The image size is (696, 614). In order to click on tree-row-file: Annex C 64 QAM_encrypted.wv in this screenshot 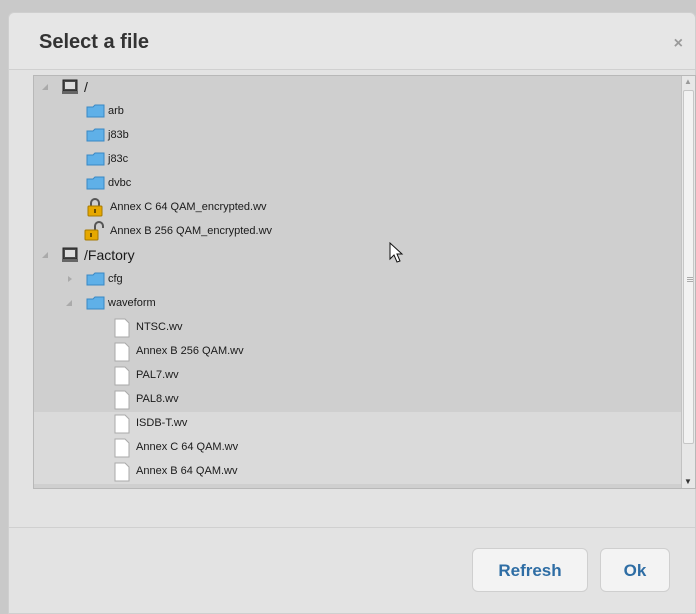, I will do `click(357, 208)`.